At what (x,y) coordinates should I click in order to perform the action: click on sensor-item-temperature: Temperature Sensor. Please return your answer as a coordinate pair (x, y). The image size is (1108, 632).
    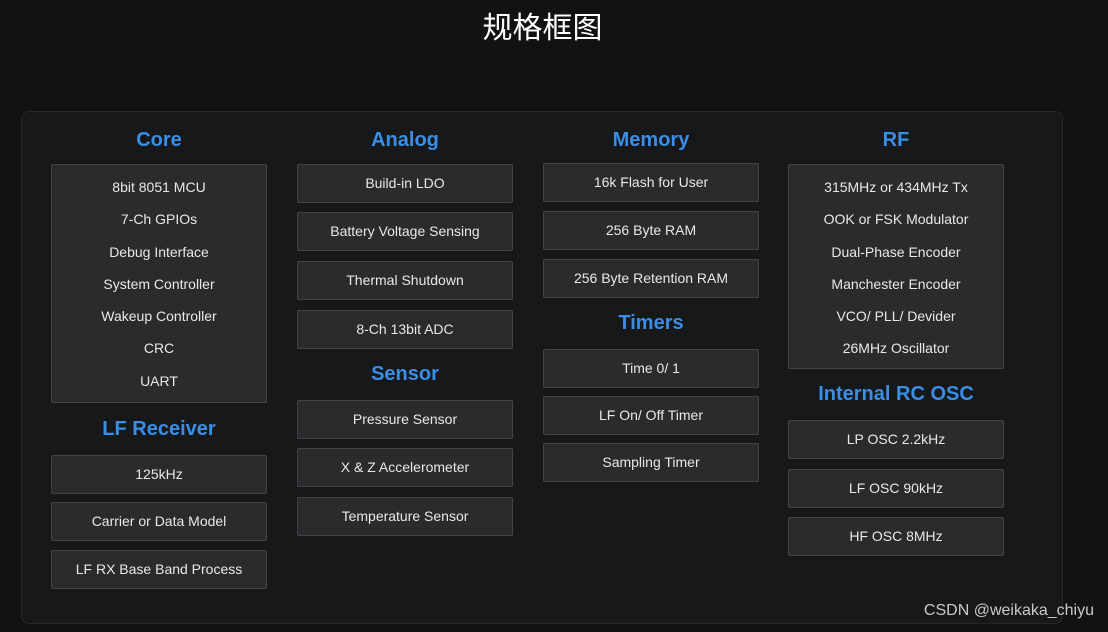
    Looking at the image, I should click on (405, 516).